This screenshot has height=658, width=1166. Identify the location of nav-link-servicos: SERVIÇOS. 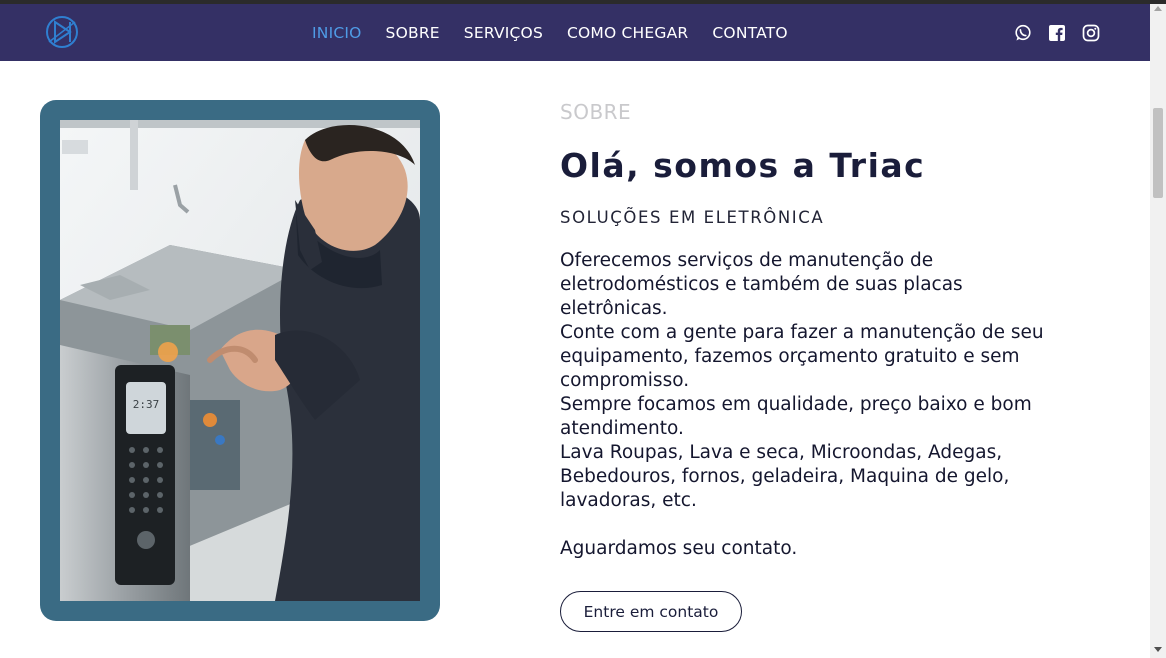
(503, 33).